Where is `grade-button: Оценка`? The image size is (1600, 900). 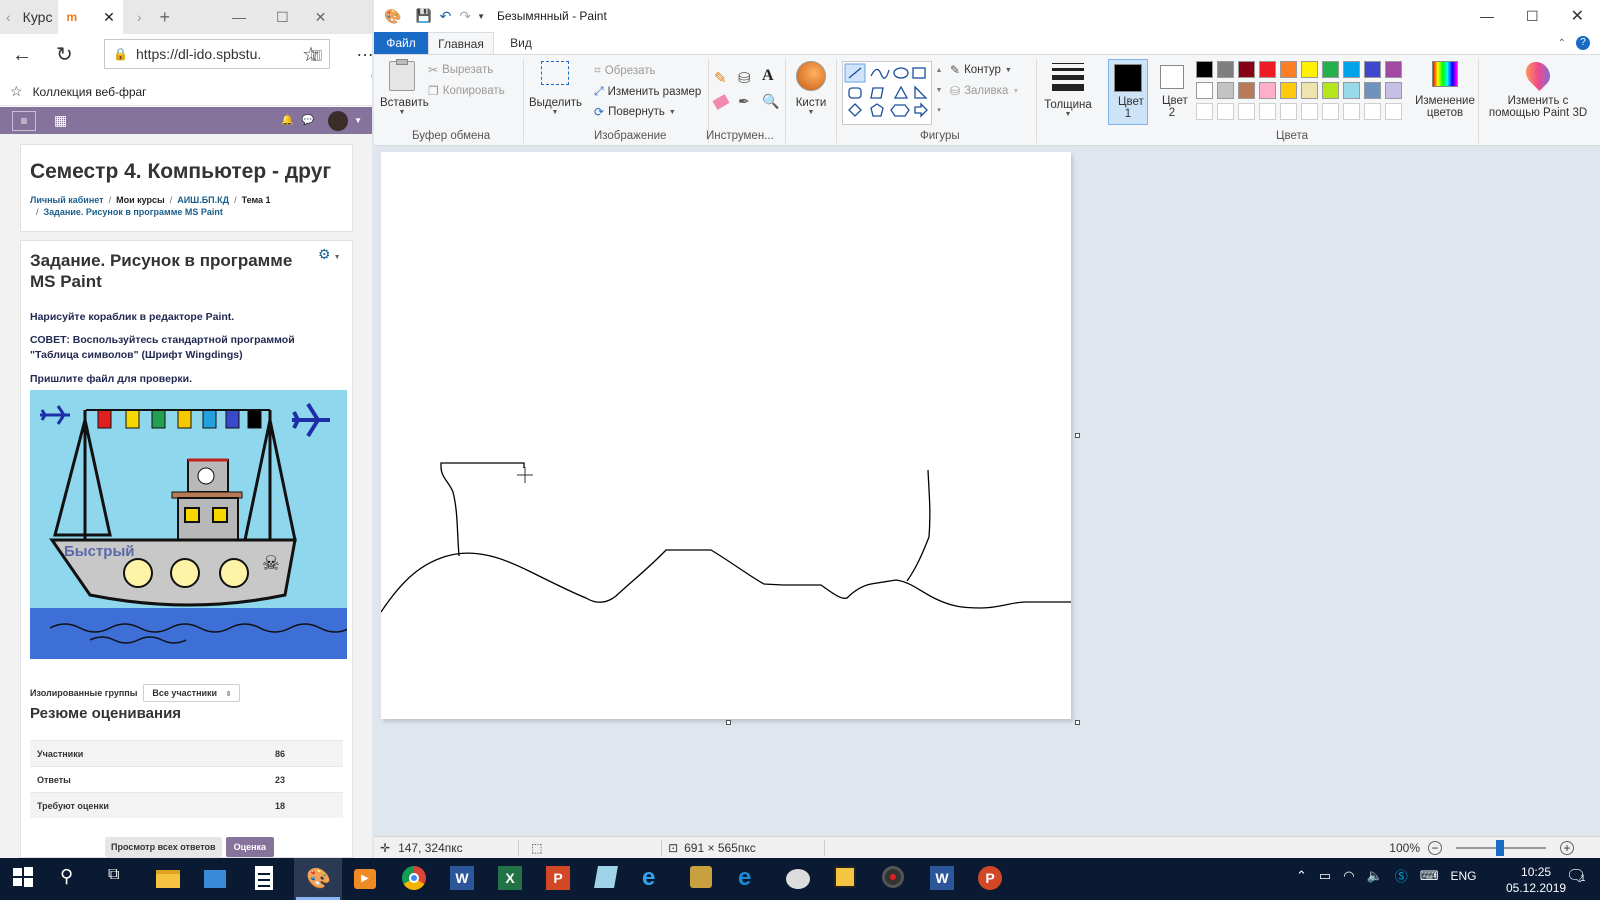
grade-button: Оценка is located at coordinates (250, 847).